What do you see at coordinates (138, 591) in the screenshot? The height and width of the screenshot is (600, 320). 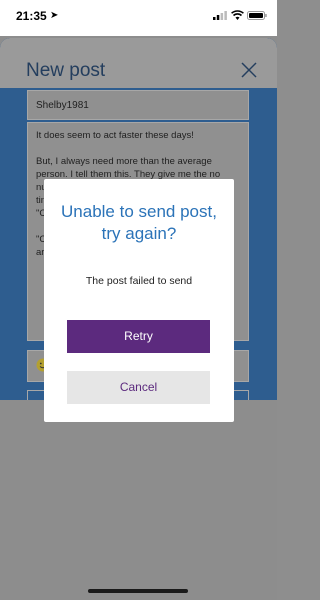 I see `home-indicator` at bounding box center [138, 591].